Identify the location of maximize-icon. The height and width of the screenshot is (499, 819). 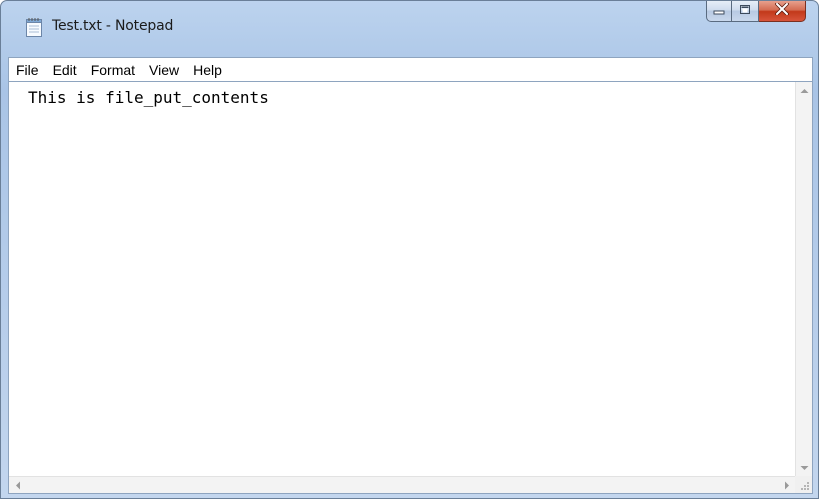
(745, 11).